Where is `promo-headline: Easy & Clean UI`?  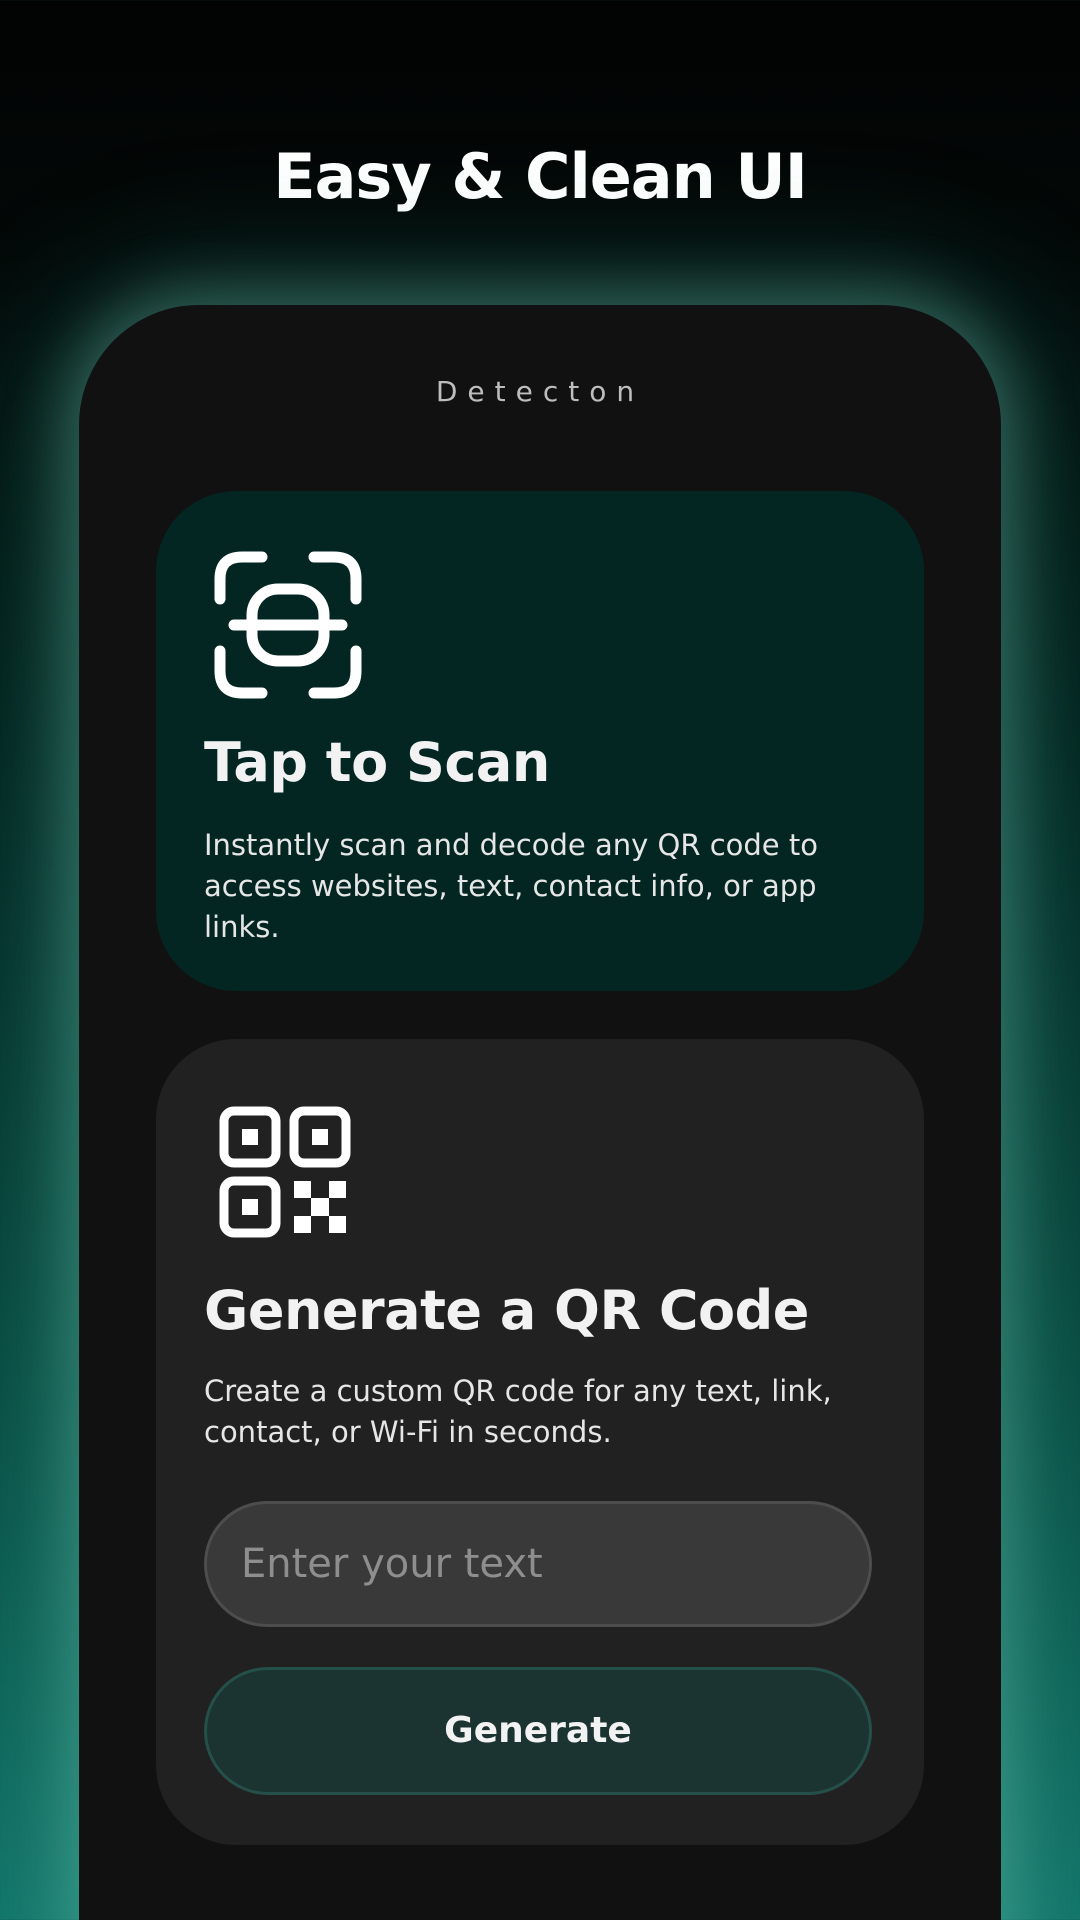
promo-headline: Easy & Clean UI is located at coordinates (540, 176).